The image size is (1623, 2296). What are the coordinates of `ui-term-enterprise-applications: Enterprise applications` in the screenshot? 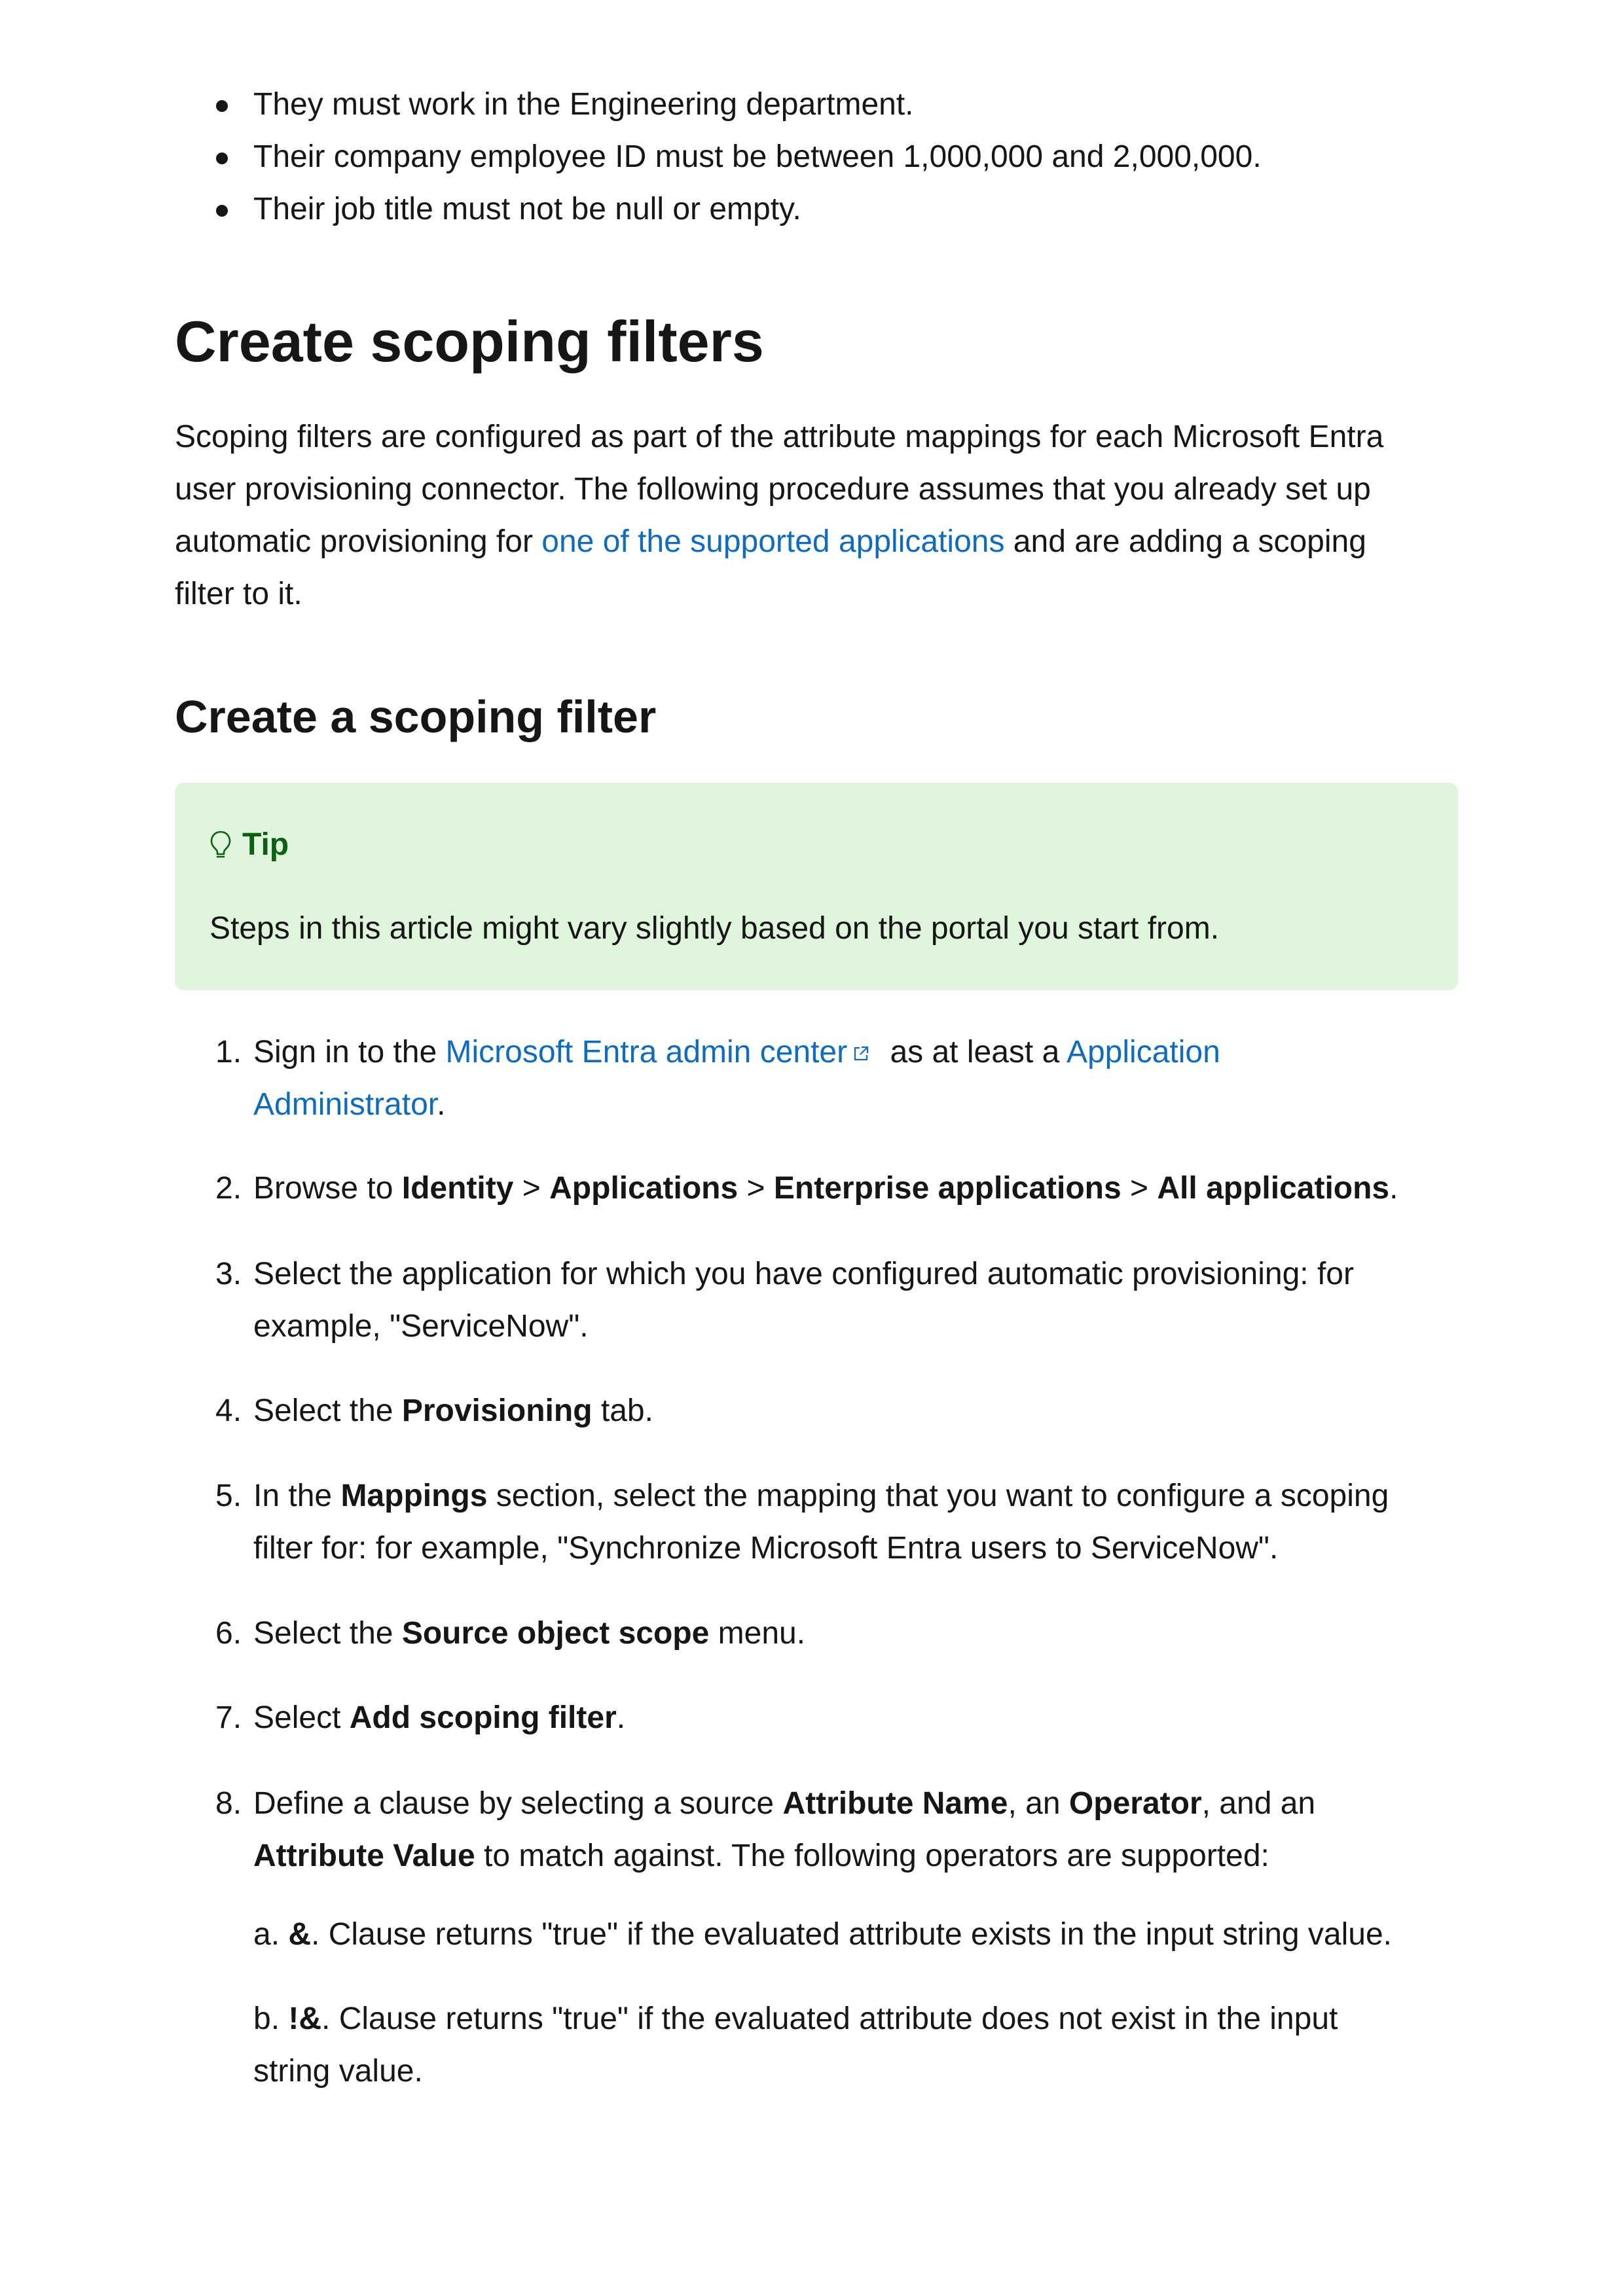 It's located at (947, 1188).